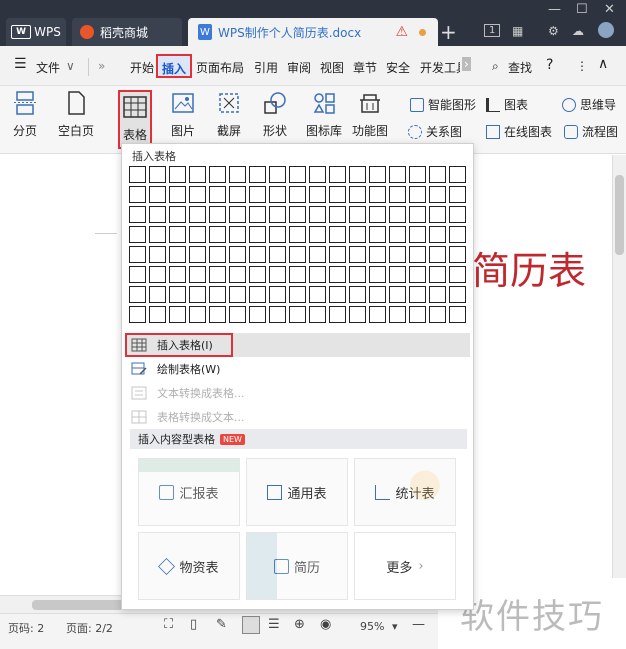 Image resolution: width=626 pixels, height=649 pixels. What do you see at coordinates (591, 131) in the screenshot?
I see `flow-chart-button: 流程图` at bounding box center [591, 131].